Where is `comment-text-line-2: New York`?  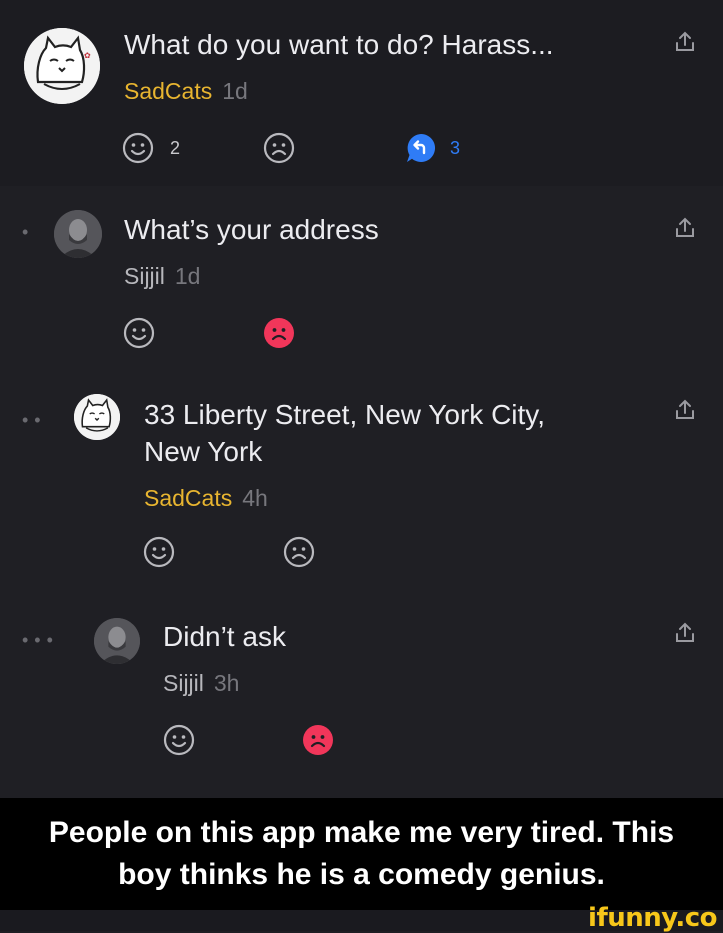 comment-text-line-2: New York is located at coordinates (203, 451).